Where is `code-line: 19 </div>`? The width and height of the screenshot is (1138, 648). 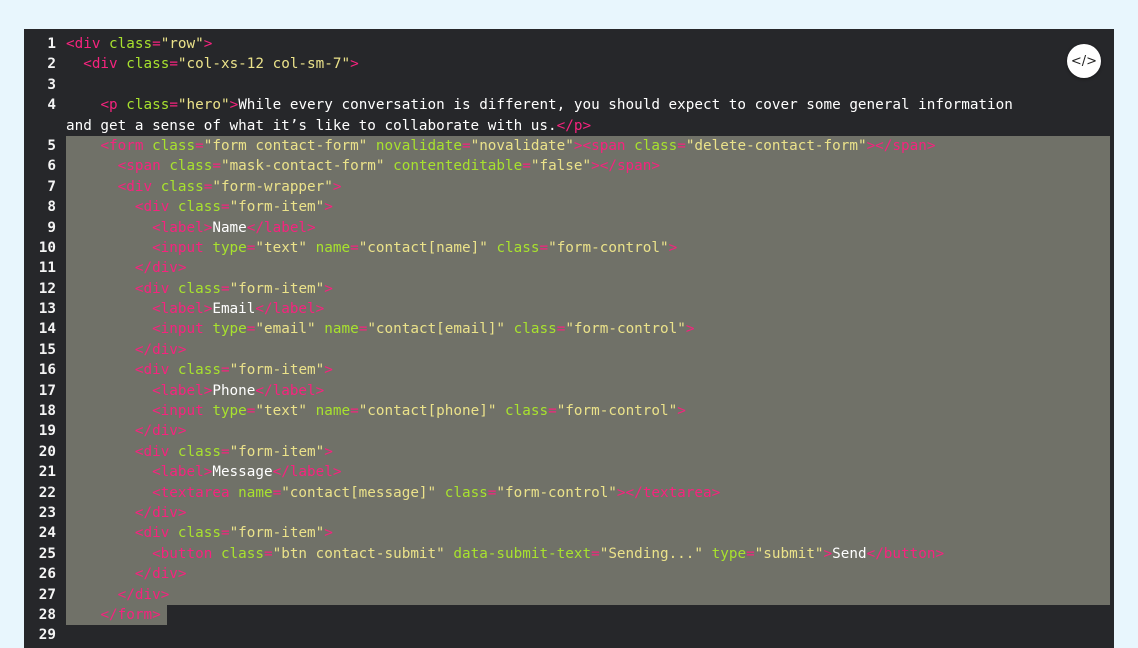
code-line: 19 </div> is located at coordinates (569, 431).